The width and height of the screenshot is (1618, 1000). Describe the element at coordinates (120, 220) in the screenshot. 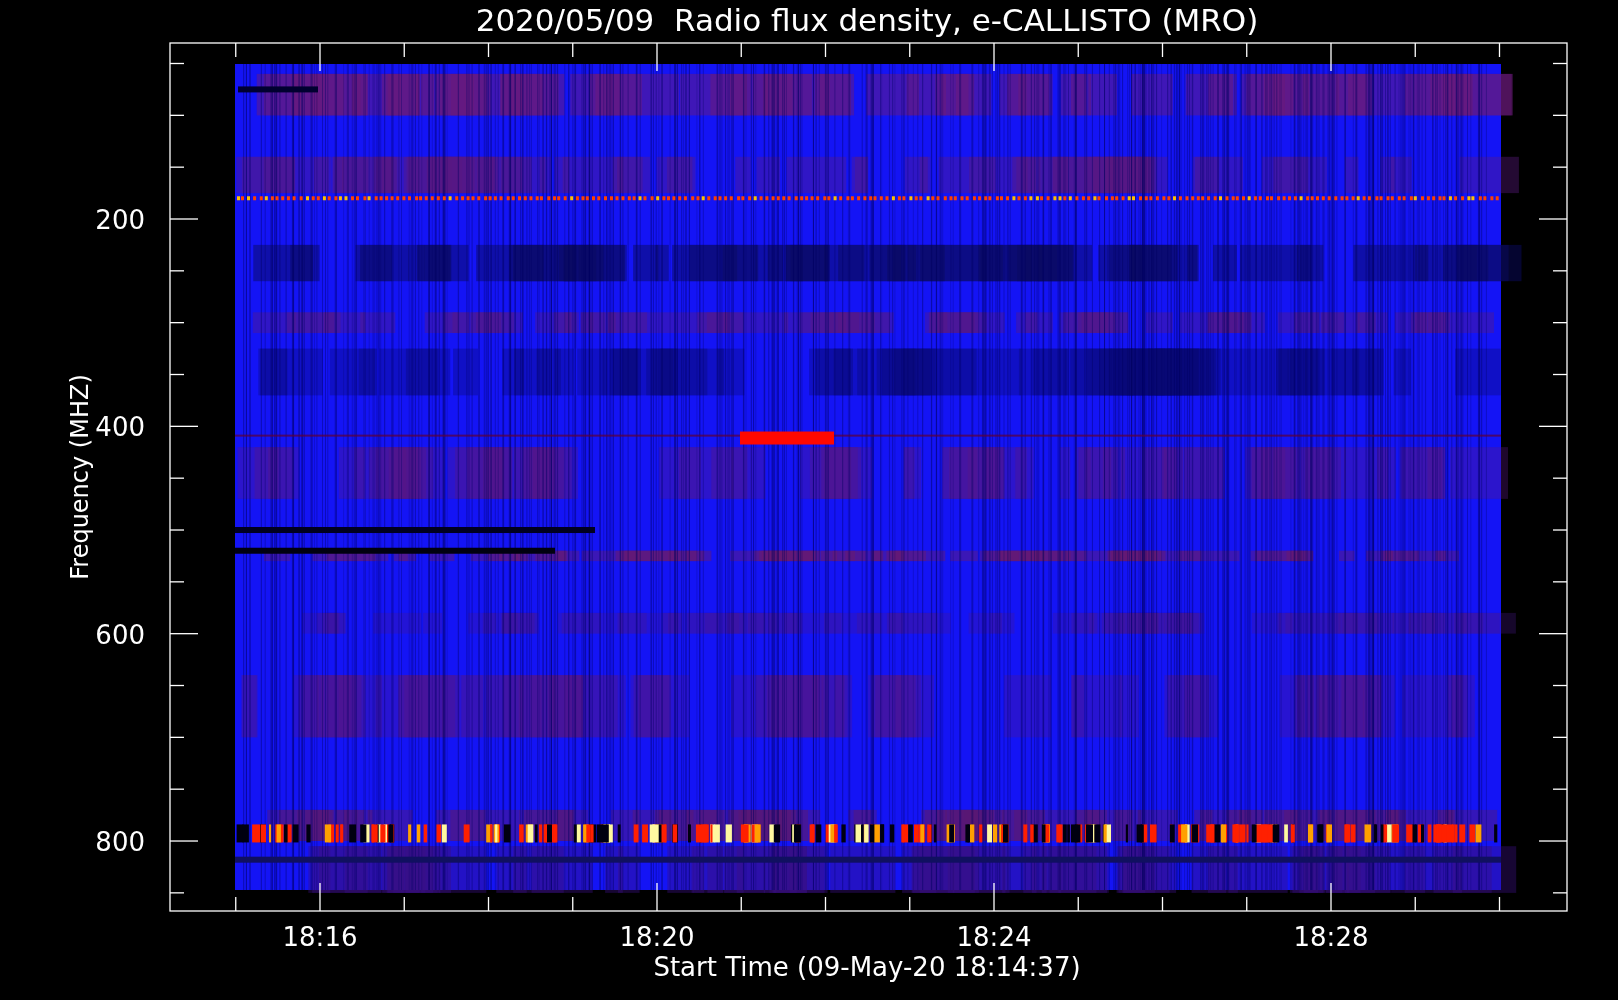

I see `y-tick-label: 200` at that location.